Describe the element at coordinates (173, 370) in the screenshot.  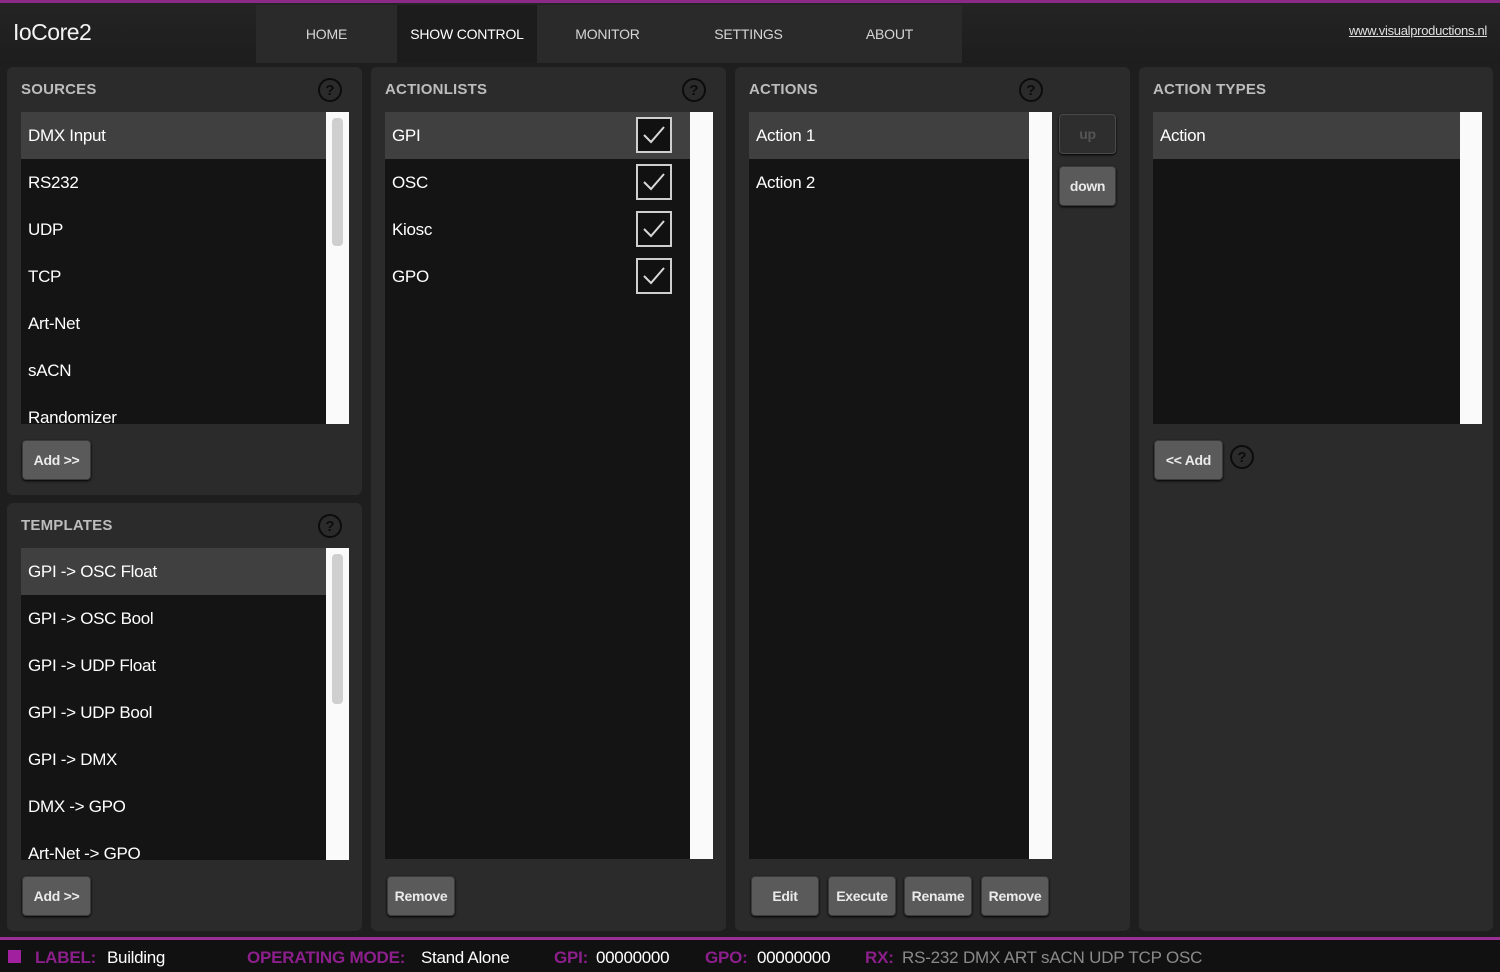
I see `list-item: sACN` at that location.